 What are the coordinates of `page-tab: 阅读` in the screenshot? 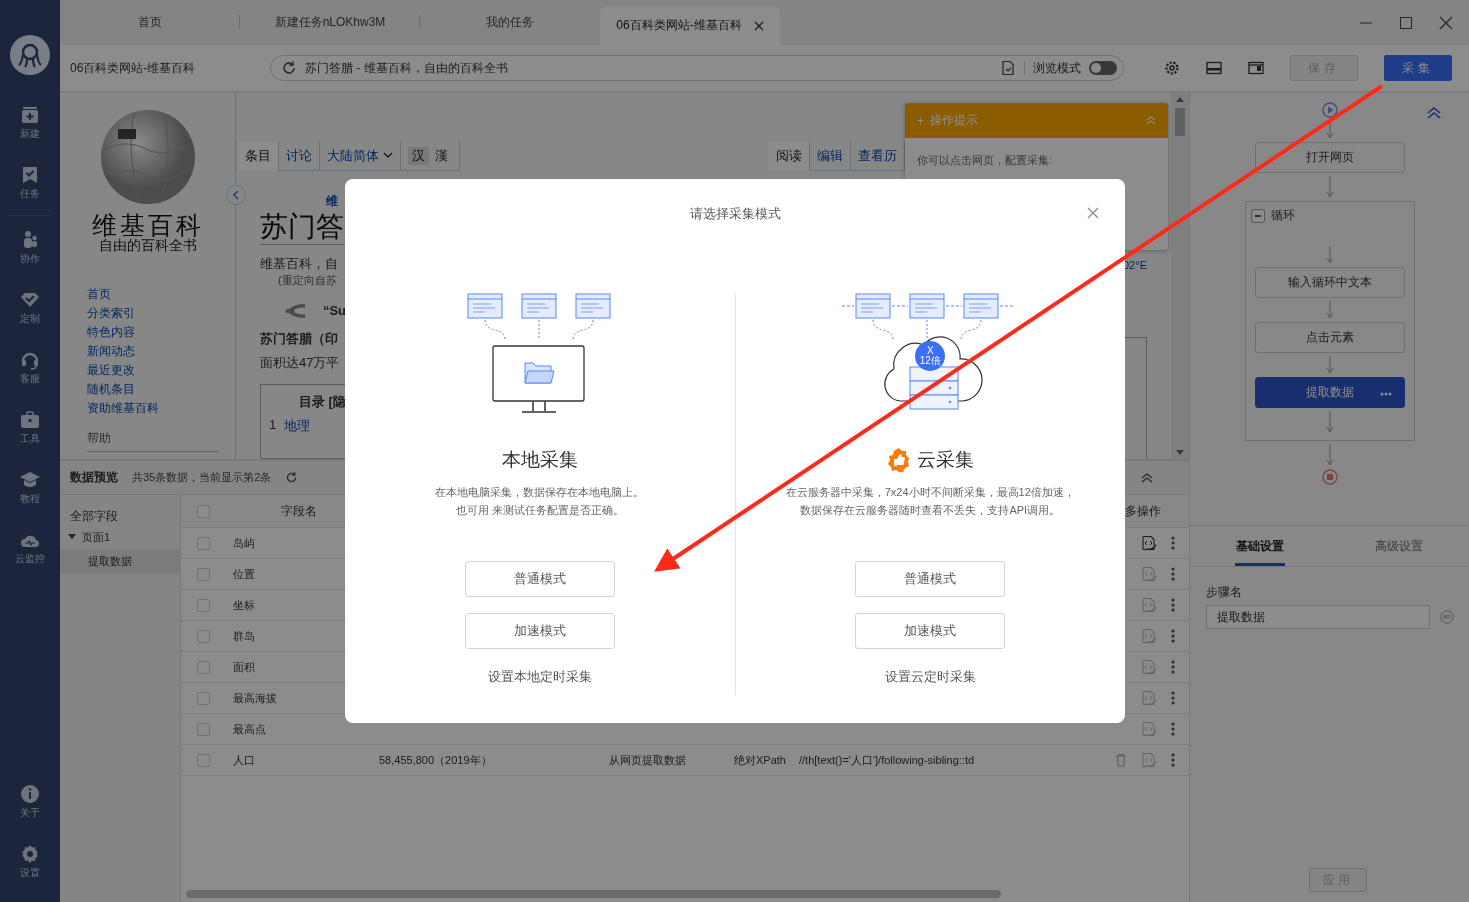 It's located at (789, 156).